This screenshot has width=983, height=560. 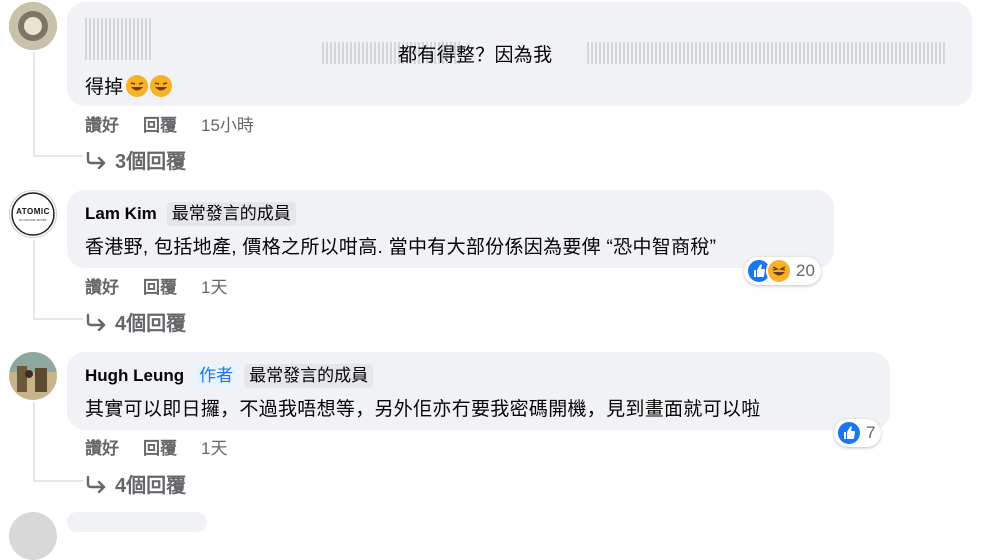 I want to click on comment-actions: 讚好 回覆 15小時, so click(x=169, y=123).